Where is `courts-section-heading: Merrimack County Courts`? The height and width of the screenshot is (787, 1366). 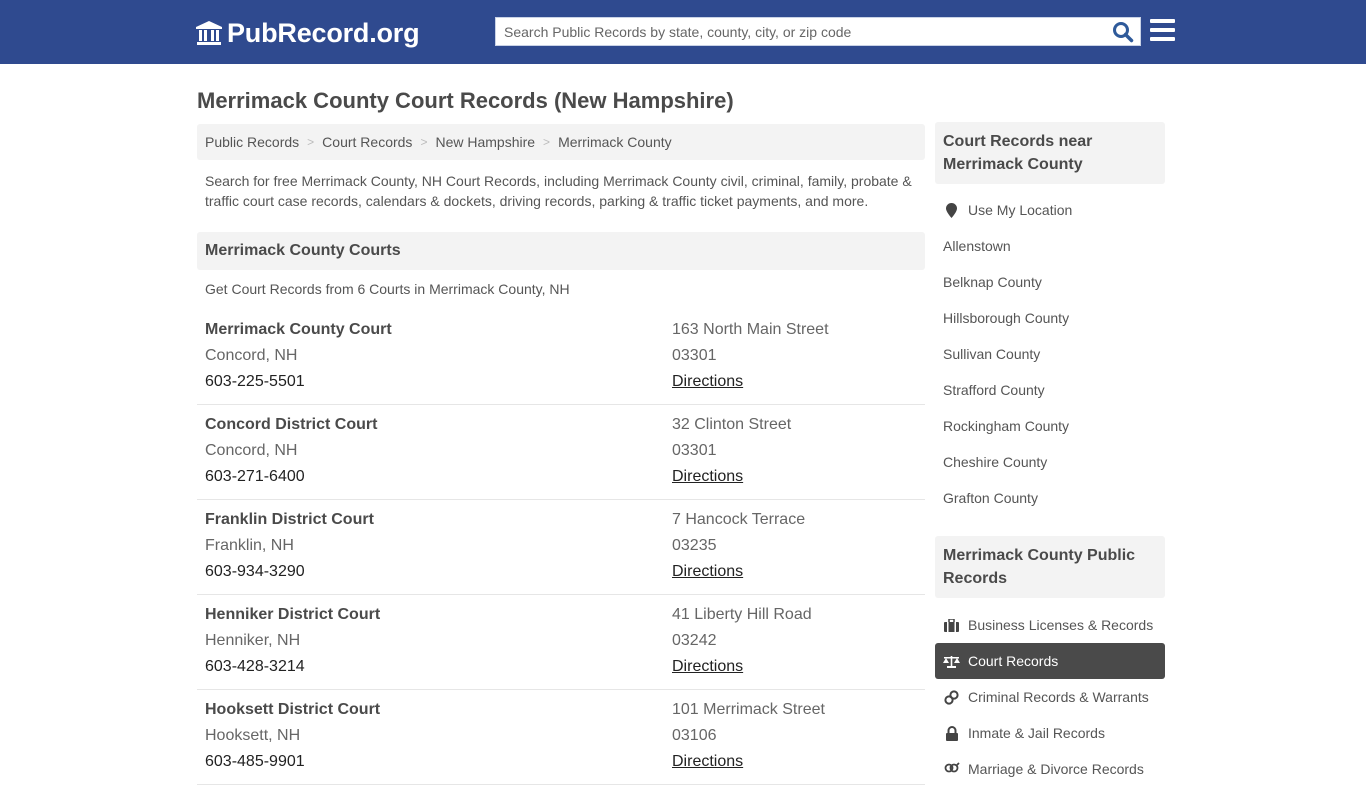 courts-section-heading: Merrimack County Courts is located at coordinates (561, 251).